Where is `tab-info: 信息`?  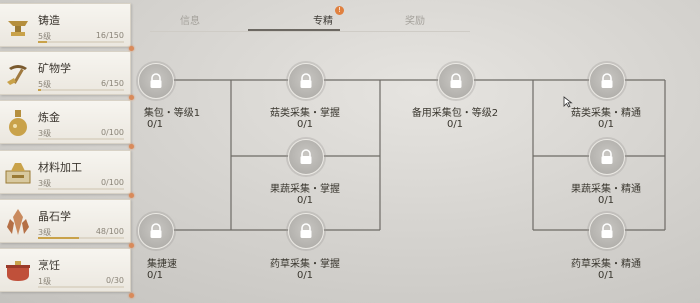
tab-info: 信息 is located at coordinates (190, 19).